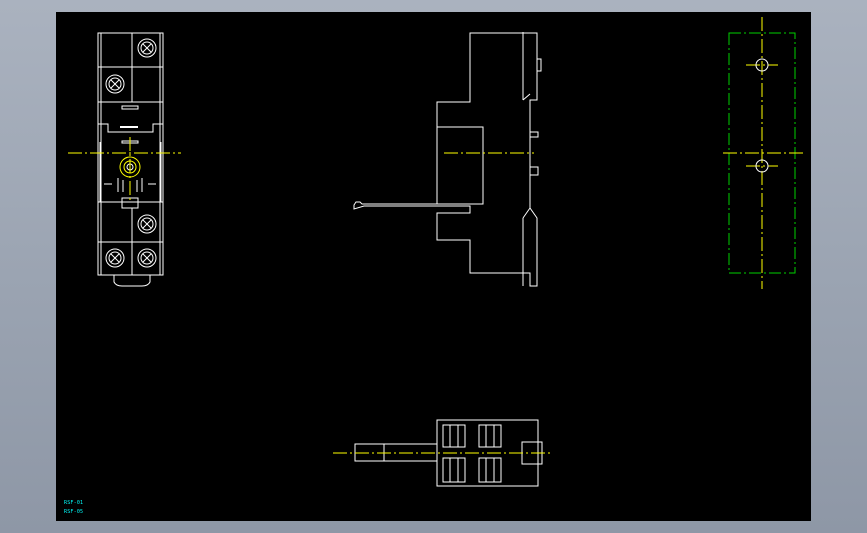 The width and height of the screenshot is (867, 533). I want to click on side-view-outline, so click(445, 159).